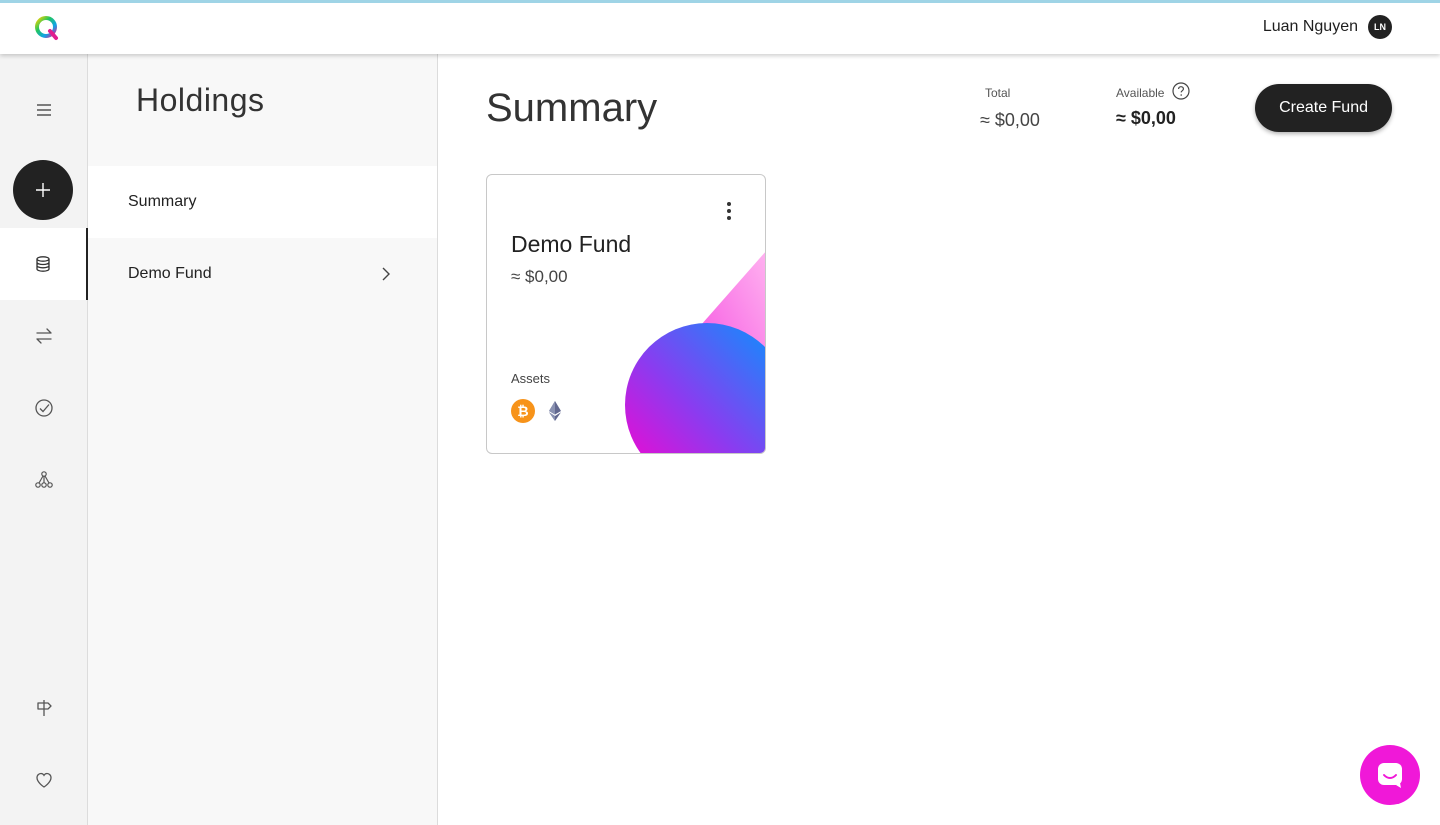 This screenshot has width=1440, height=825. I want to click on assets-label: Assets, so click(531, 378).